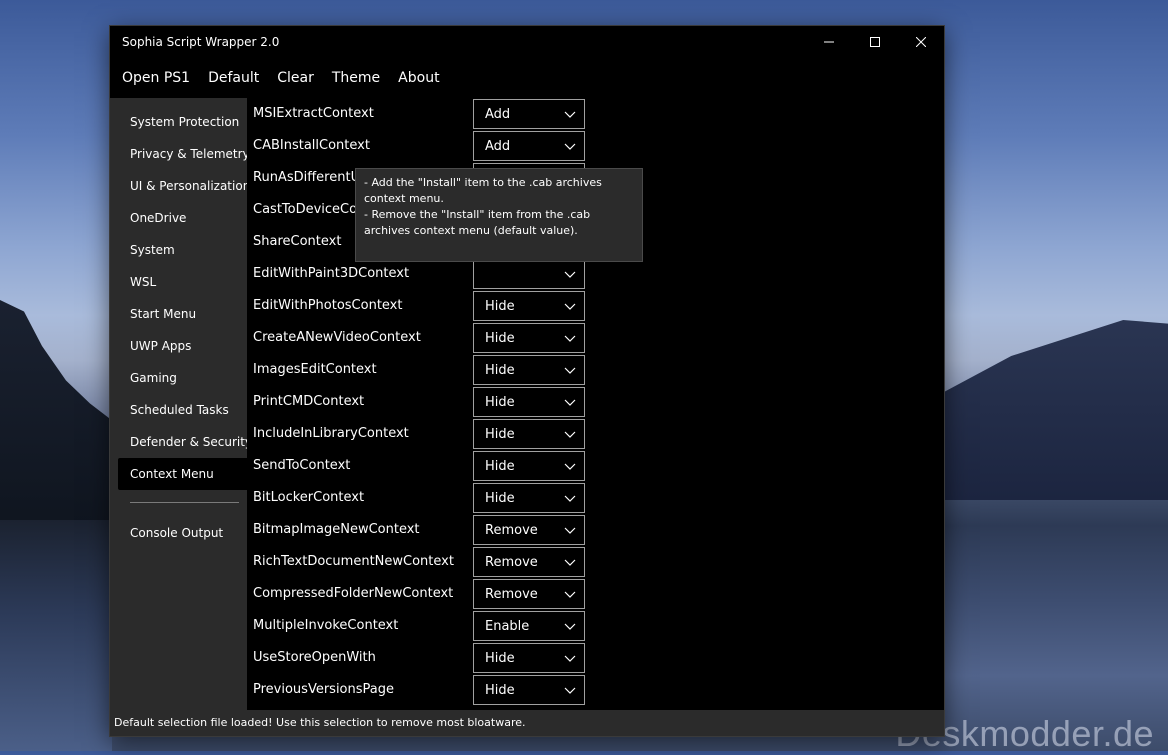 Image resolution: width=1168 pixels, height=755 pixels. I want to click on sidebar-item-scheduled-tasks: Scheduled Tasks, so click(178, 410).